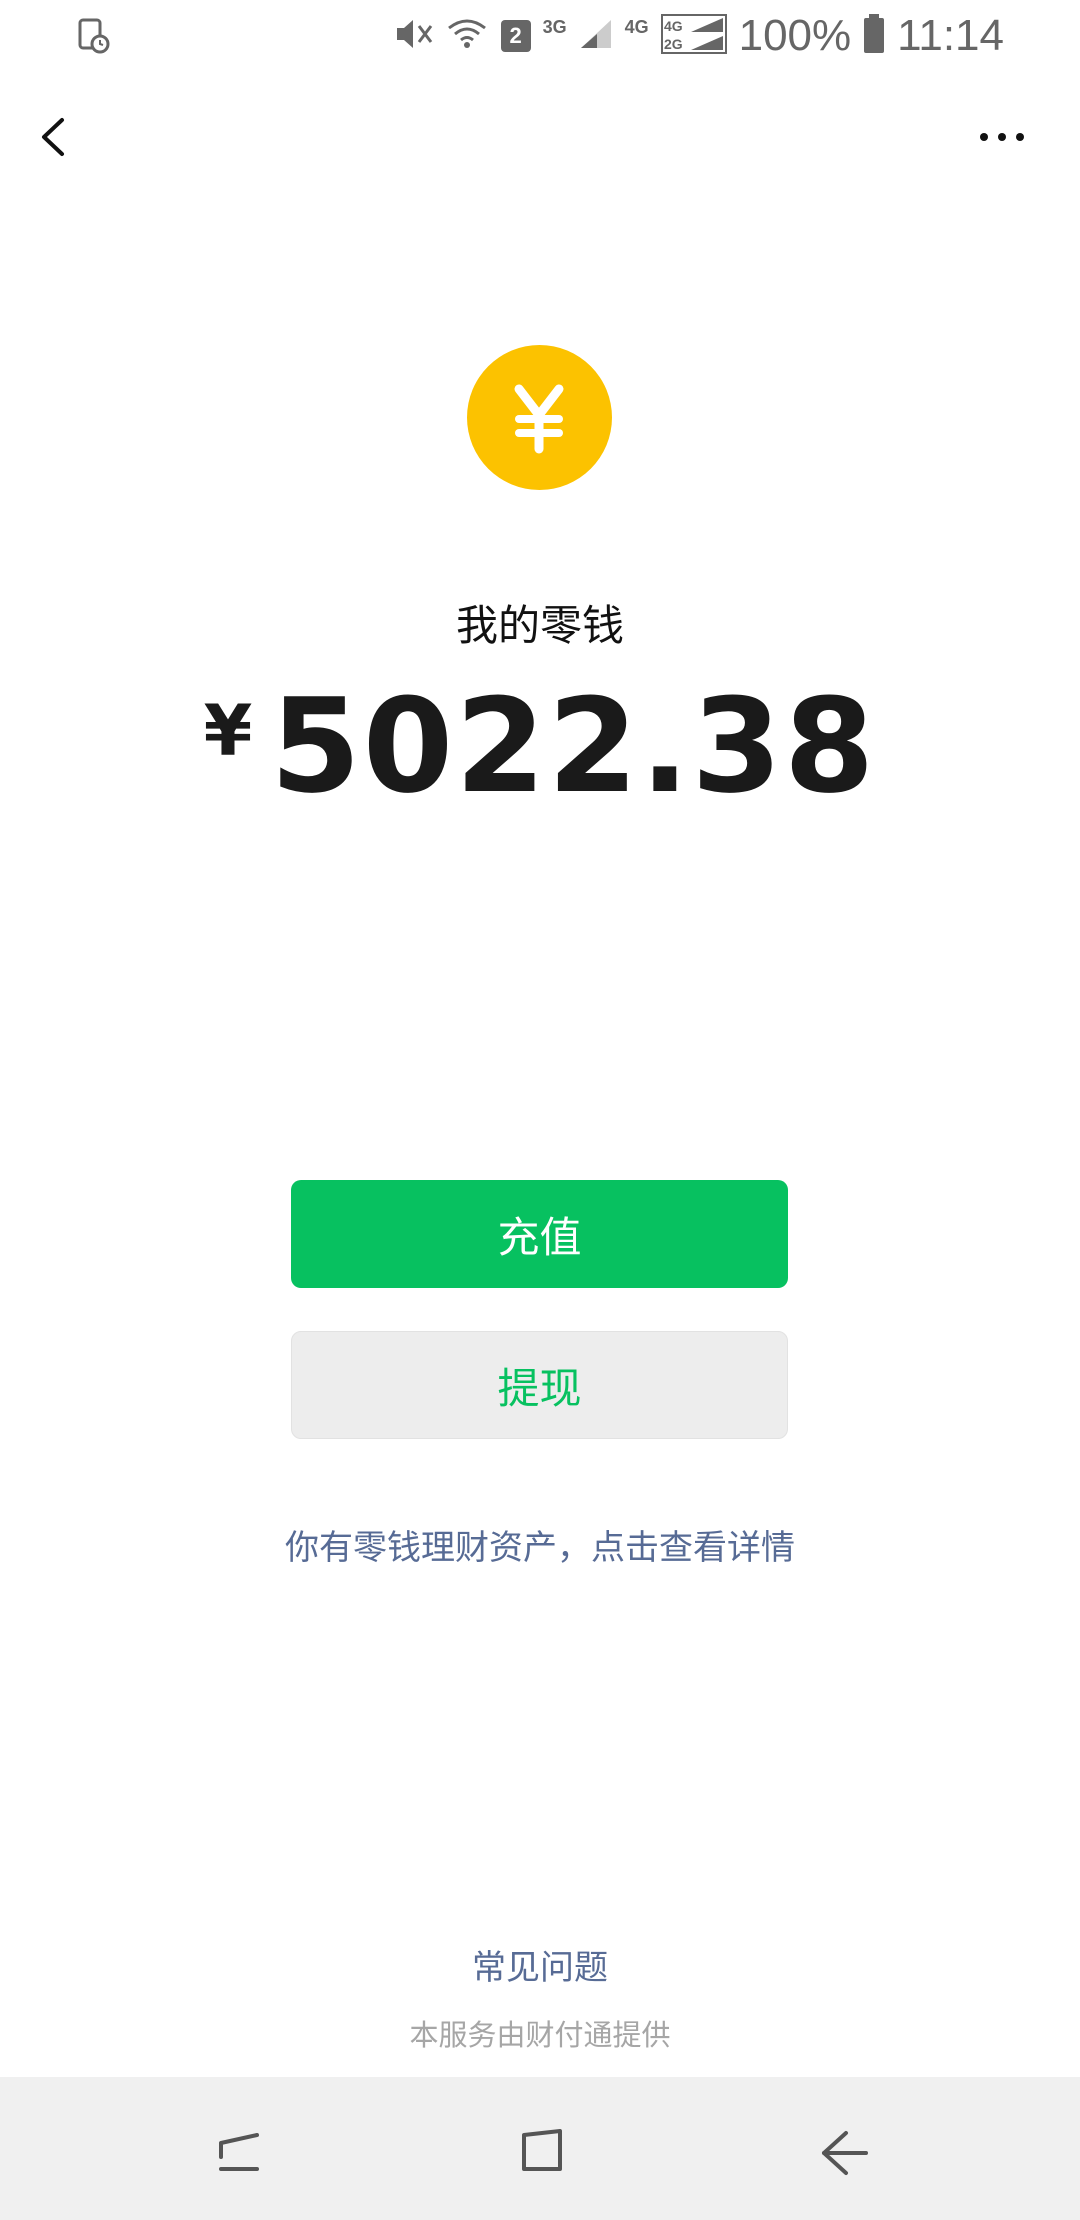 The height and width of the screenshot is (2220, 1080). What do you see at coordinates (515, 36) in the screenshot?
I see `sim-slot-badge: 2` at bounding box center [515, 36].